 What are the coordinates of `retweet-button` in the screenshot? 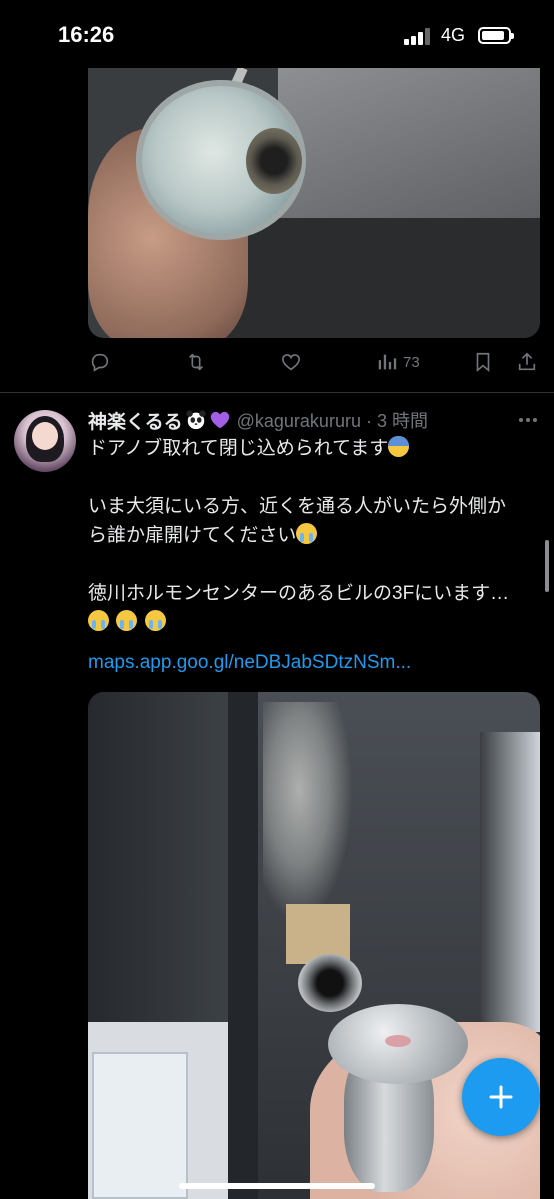 It's located at (196, 362).